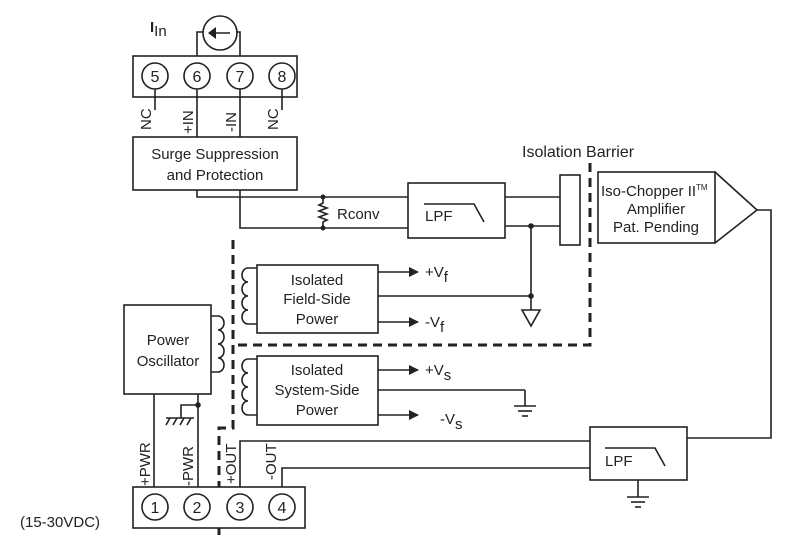 This screenshot has width=800, height=541. I want to click on rconv-label: Rconv, so click(358, 214).